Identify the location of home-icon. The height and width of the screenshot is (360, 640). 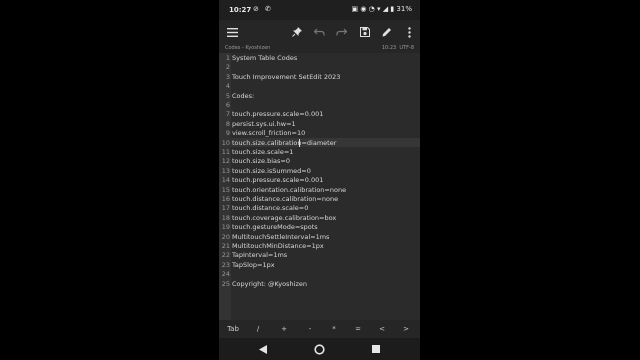
(319, 349).